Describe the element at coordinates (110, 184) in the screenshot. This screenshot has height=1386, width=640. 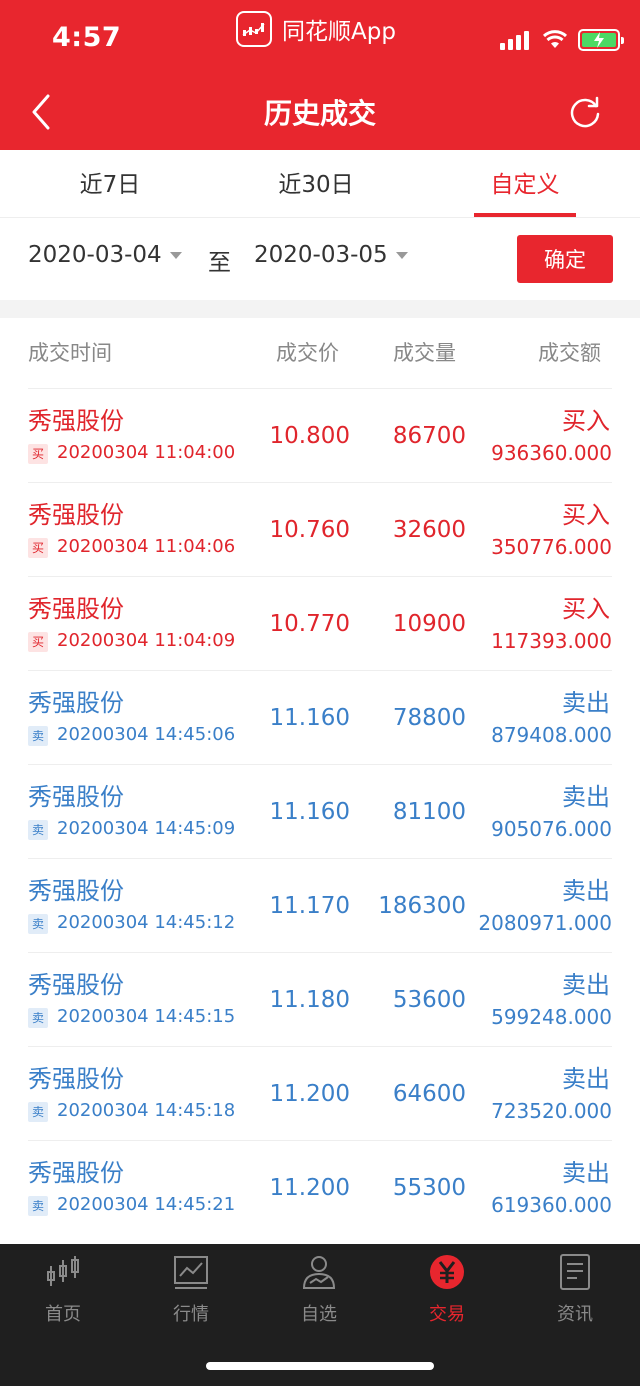
I see `tab-7-days: 近7日` at that location.